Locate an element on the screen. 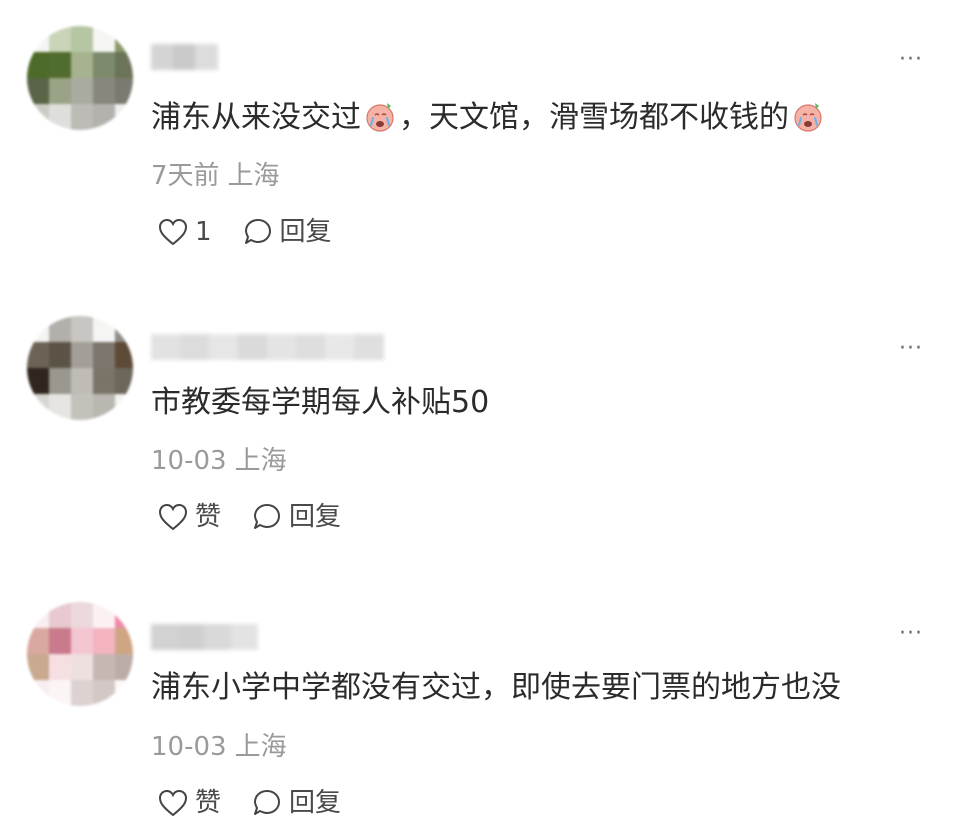 This screenshot has width=961, height=832. like-button: 赞 is located at coordinates (189, 803).